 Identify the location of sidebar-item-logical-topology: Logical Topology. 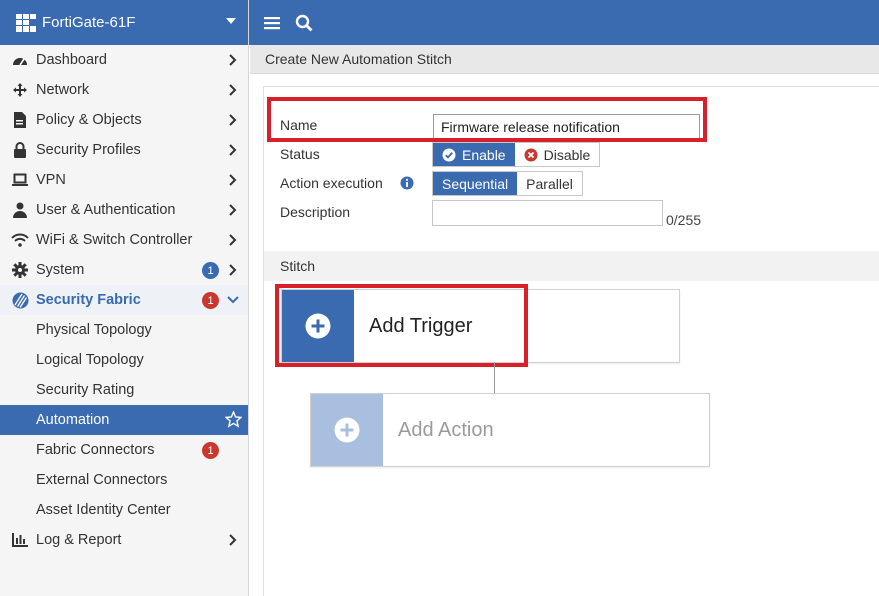
(124, 360).